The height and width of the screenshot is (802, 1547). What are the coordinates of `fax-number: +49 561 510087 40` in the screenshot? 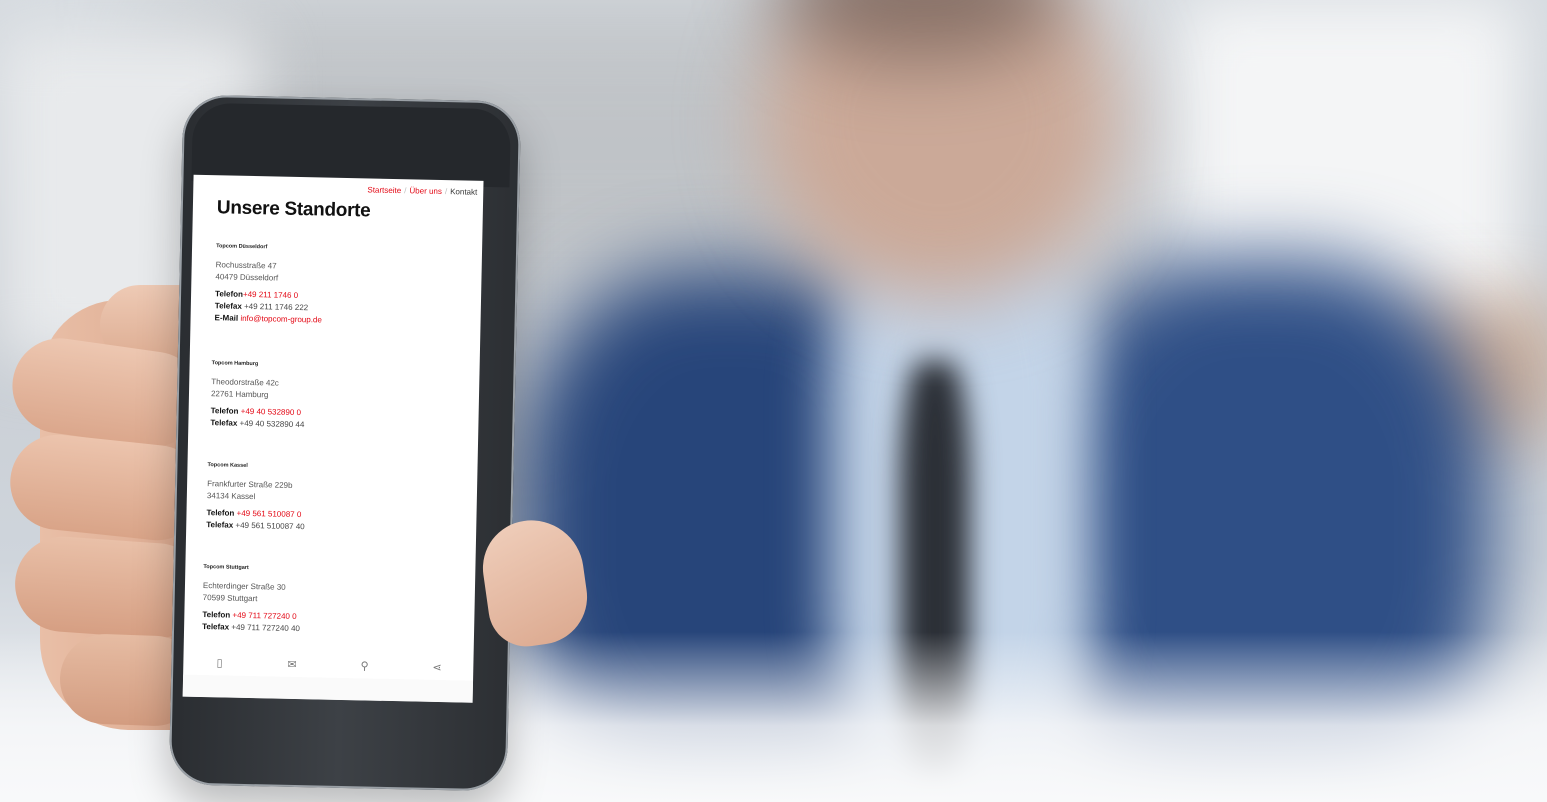 It's located at (270, 526).